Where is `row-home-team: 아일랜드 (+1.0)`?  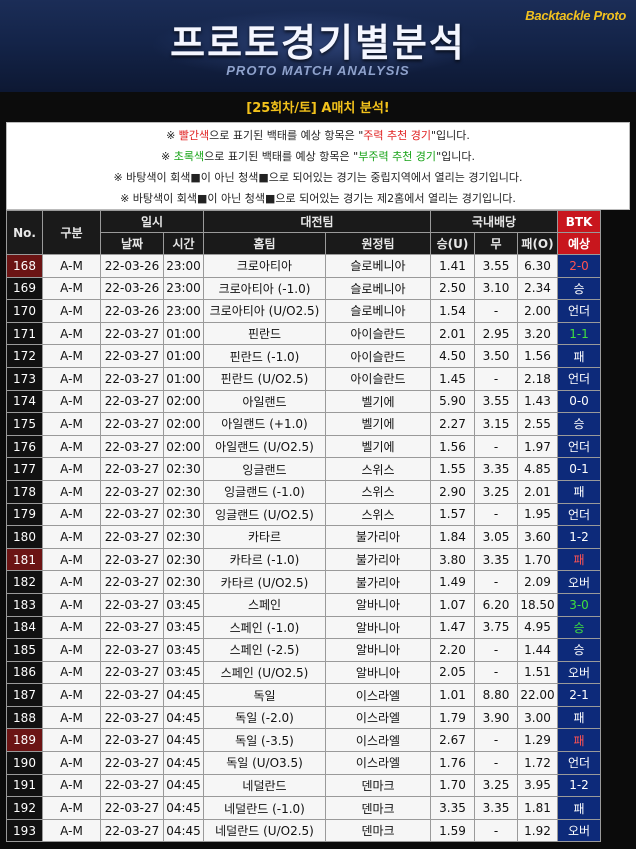
row-home-team: 아일랜드 (+1.0) is located at coordinates (264, 424).